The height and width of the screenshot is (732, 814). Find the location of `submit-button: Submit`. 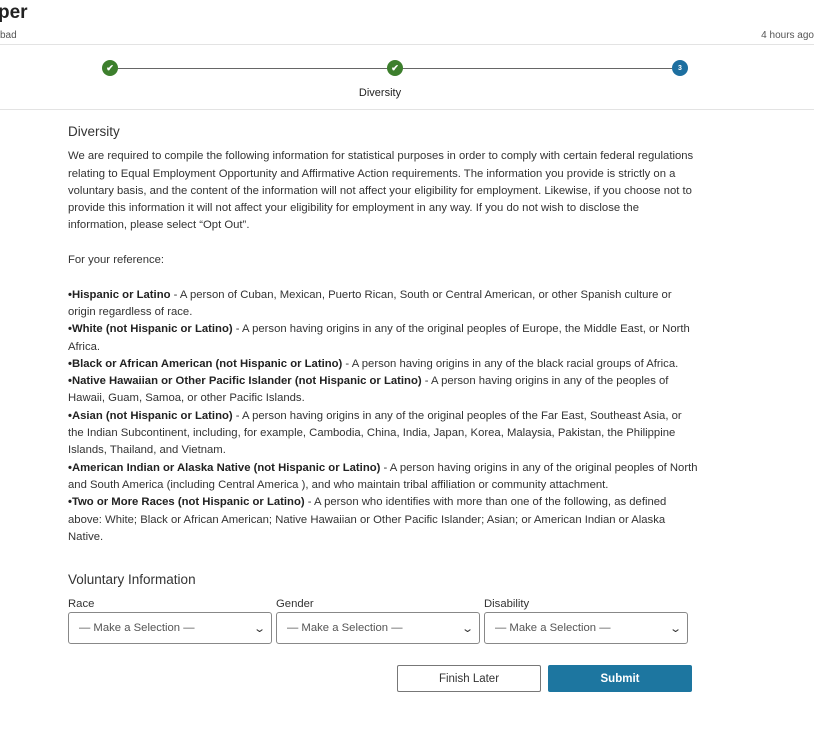

submit-button: Submit is located at coordinates (620, 678).